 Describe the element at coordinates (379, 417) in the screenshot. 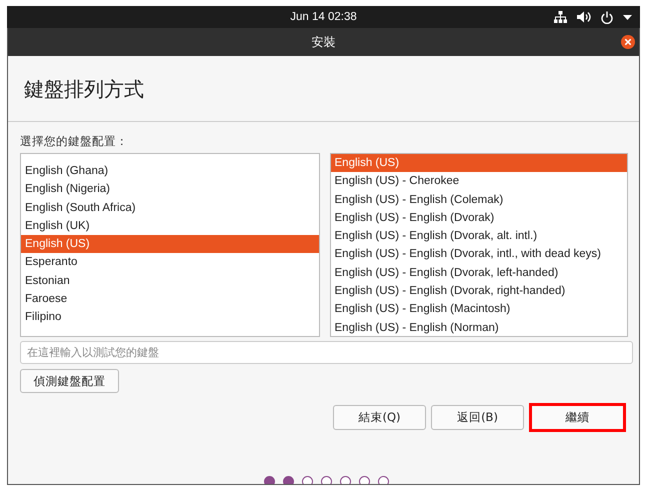

I see `dialog-button: 結束(Q)` at that location.